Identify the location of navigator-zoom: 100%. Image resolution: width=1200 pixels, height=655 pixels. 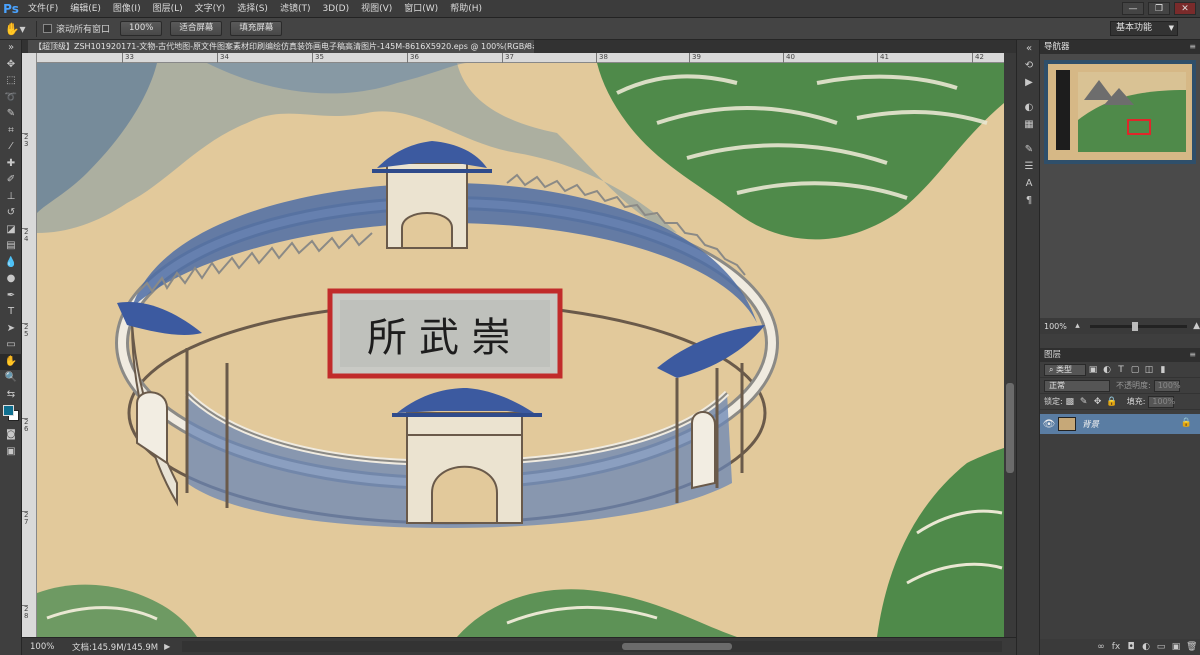
(1054, 326).